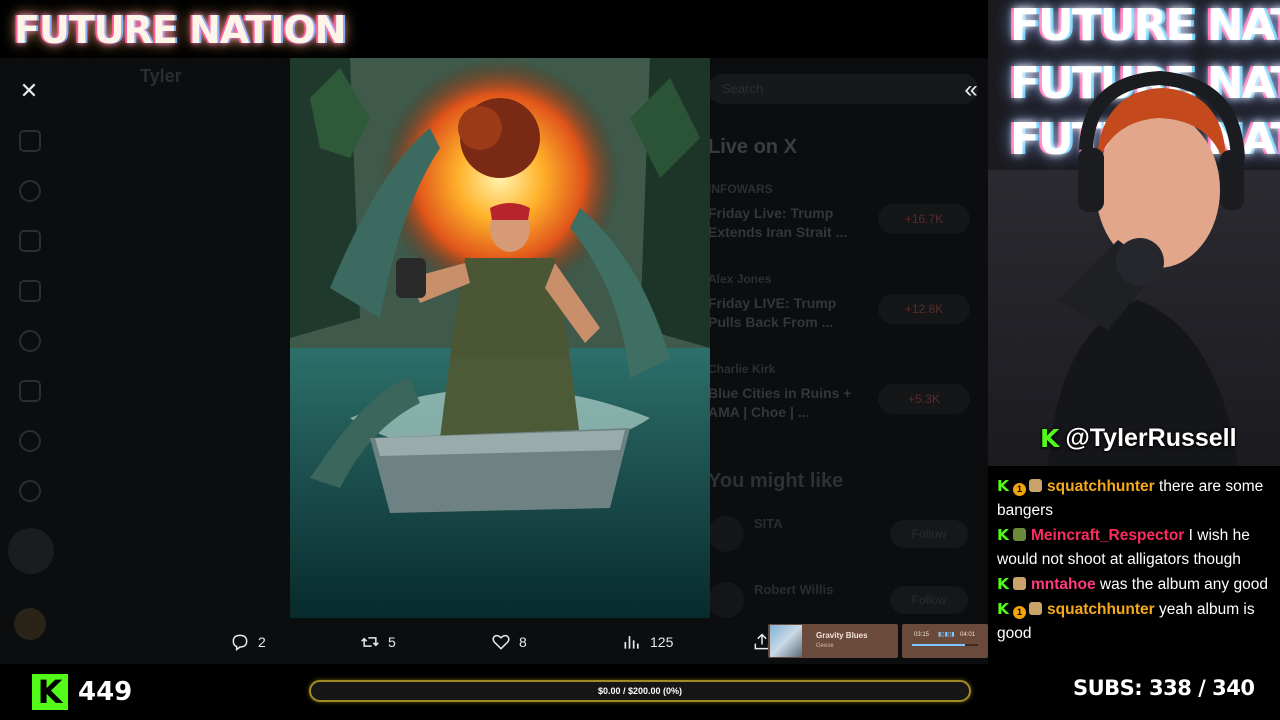  I want to click on chat-text: was the album any good, so click(1181, 584).